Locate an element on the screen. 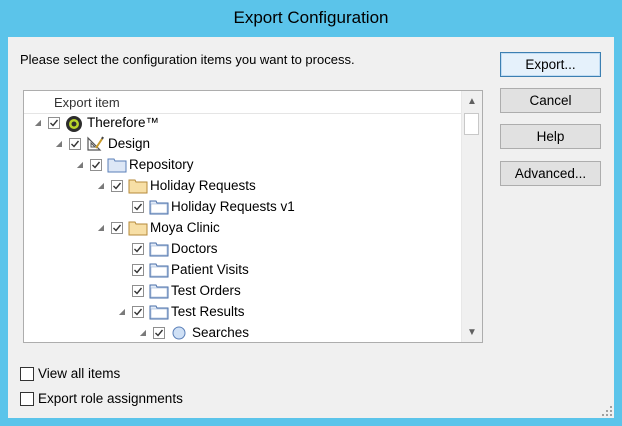  tree-row: Doctors is located at coordinates (167, 248).